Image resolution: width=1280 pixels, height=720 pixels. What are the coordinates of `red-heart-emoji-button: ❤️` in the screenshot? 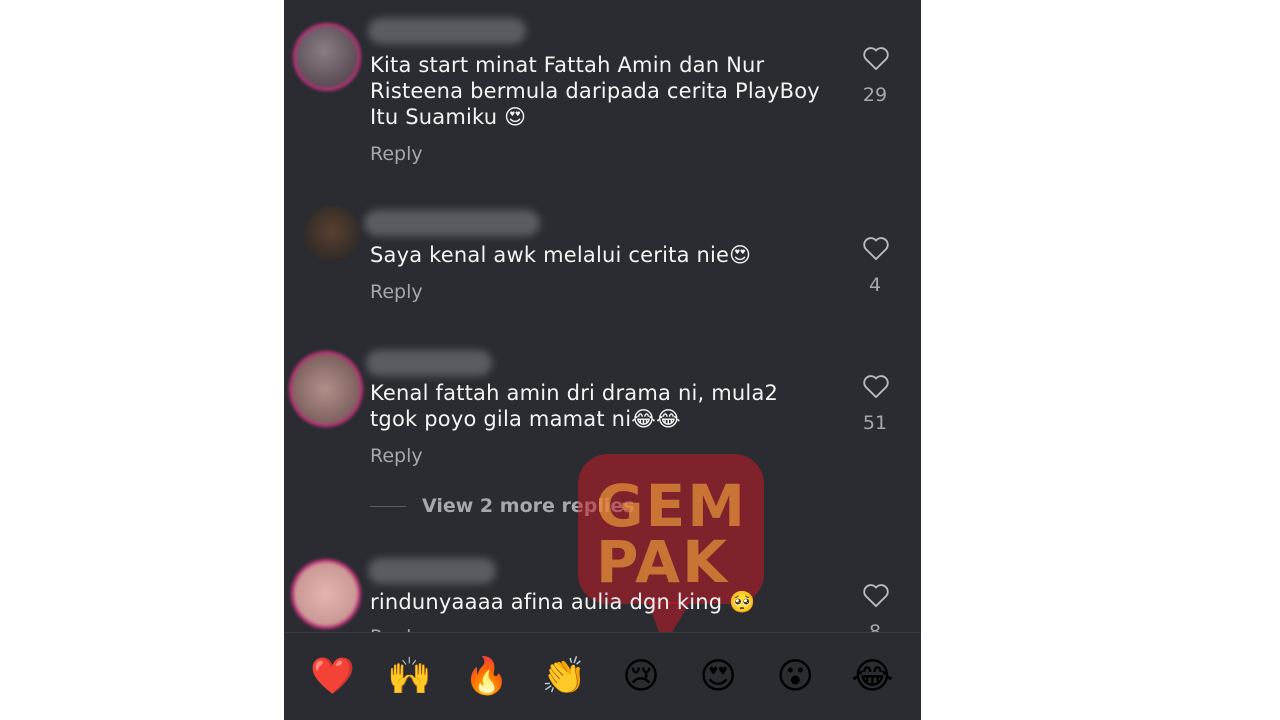 It's located at (333, 676).